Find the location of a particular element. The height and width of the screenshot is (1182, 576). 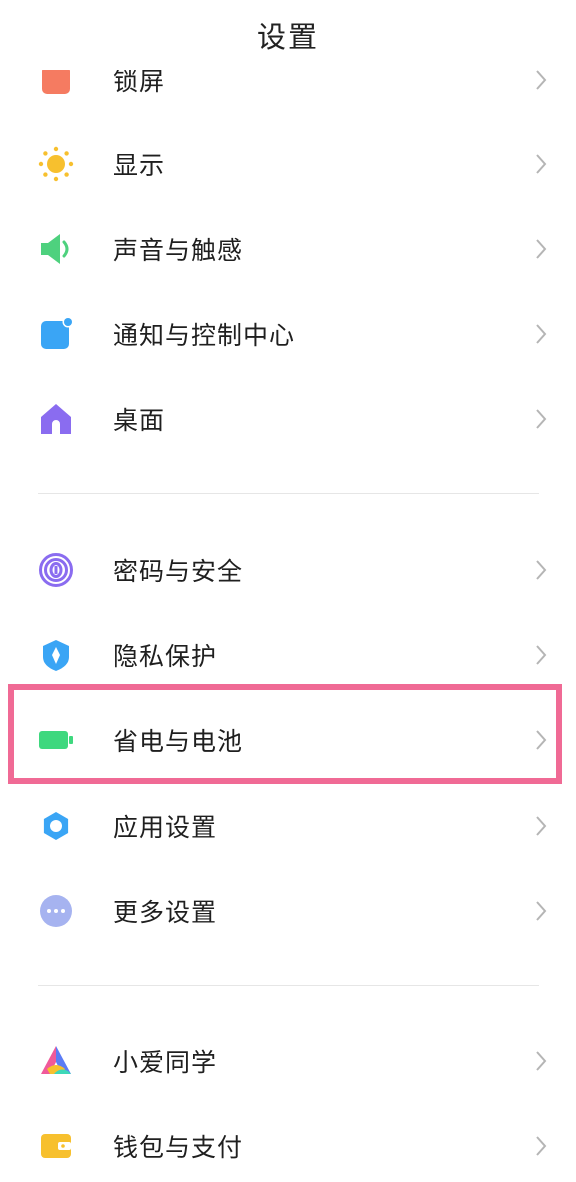

settings-item-wallet: 钱包与支付 is located at coordinates (288, 1143).